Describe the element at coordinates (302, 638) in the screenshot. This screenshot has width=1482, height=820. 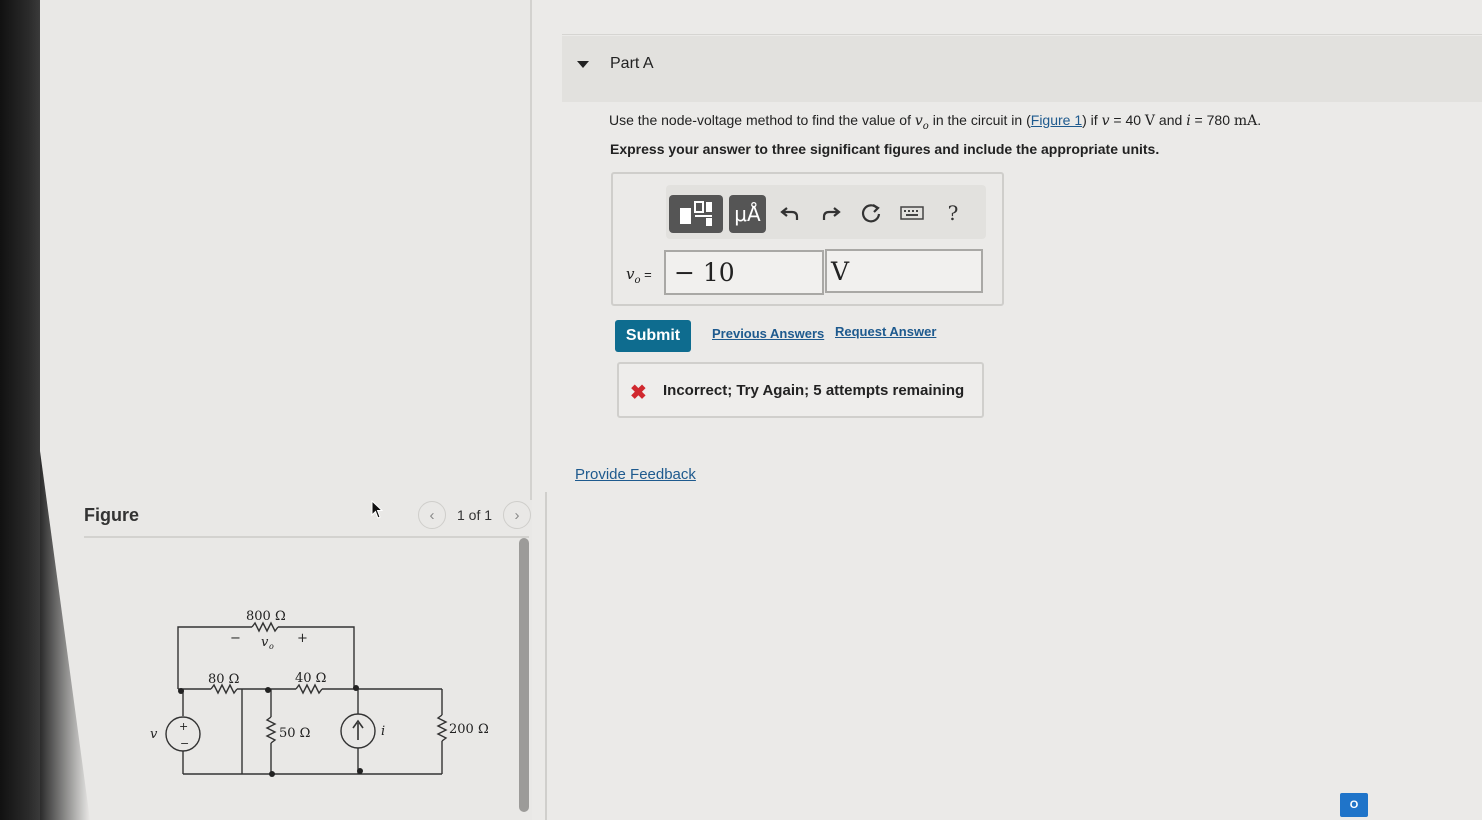
I see `label-vo-plus: +` at that location.